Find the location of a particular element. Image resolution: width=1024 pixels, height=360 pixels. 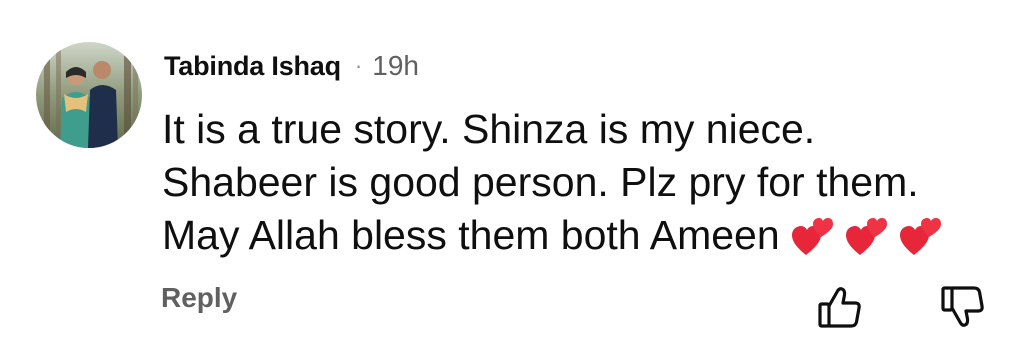

thumbs-down-icon is located at coordinates (962, 306).